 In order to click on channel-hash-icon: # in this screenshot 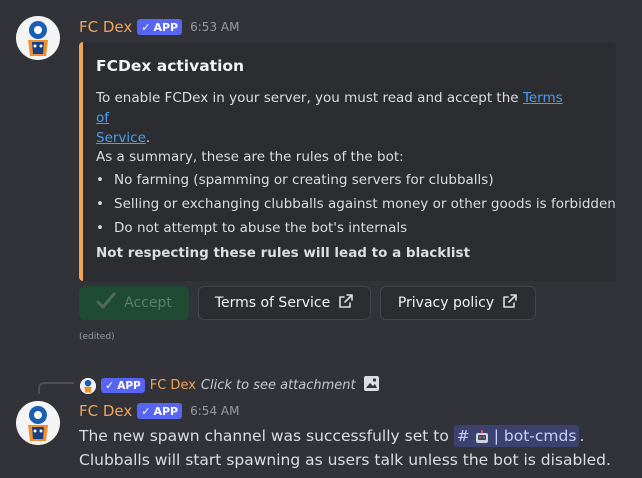, I will do `click(463, 436)`.